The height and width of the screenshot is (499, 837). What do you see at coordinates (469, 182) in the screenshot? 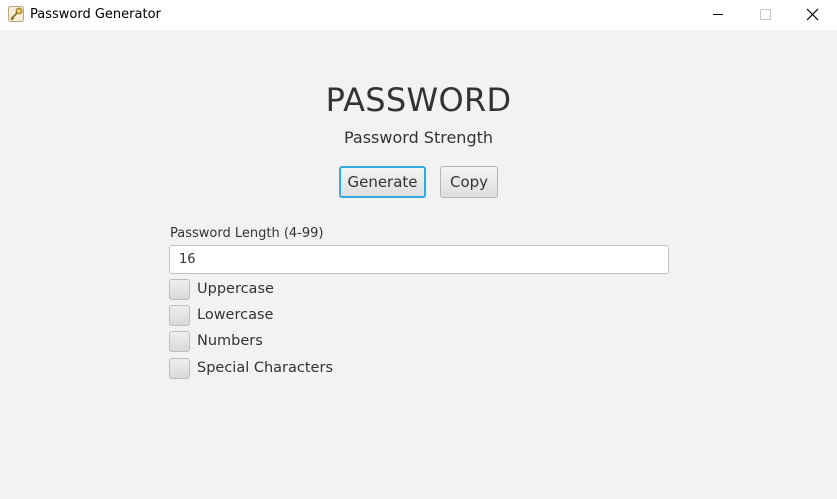
I see `copy-button: Copy` at bounding box center [469, 182].